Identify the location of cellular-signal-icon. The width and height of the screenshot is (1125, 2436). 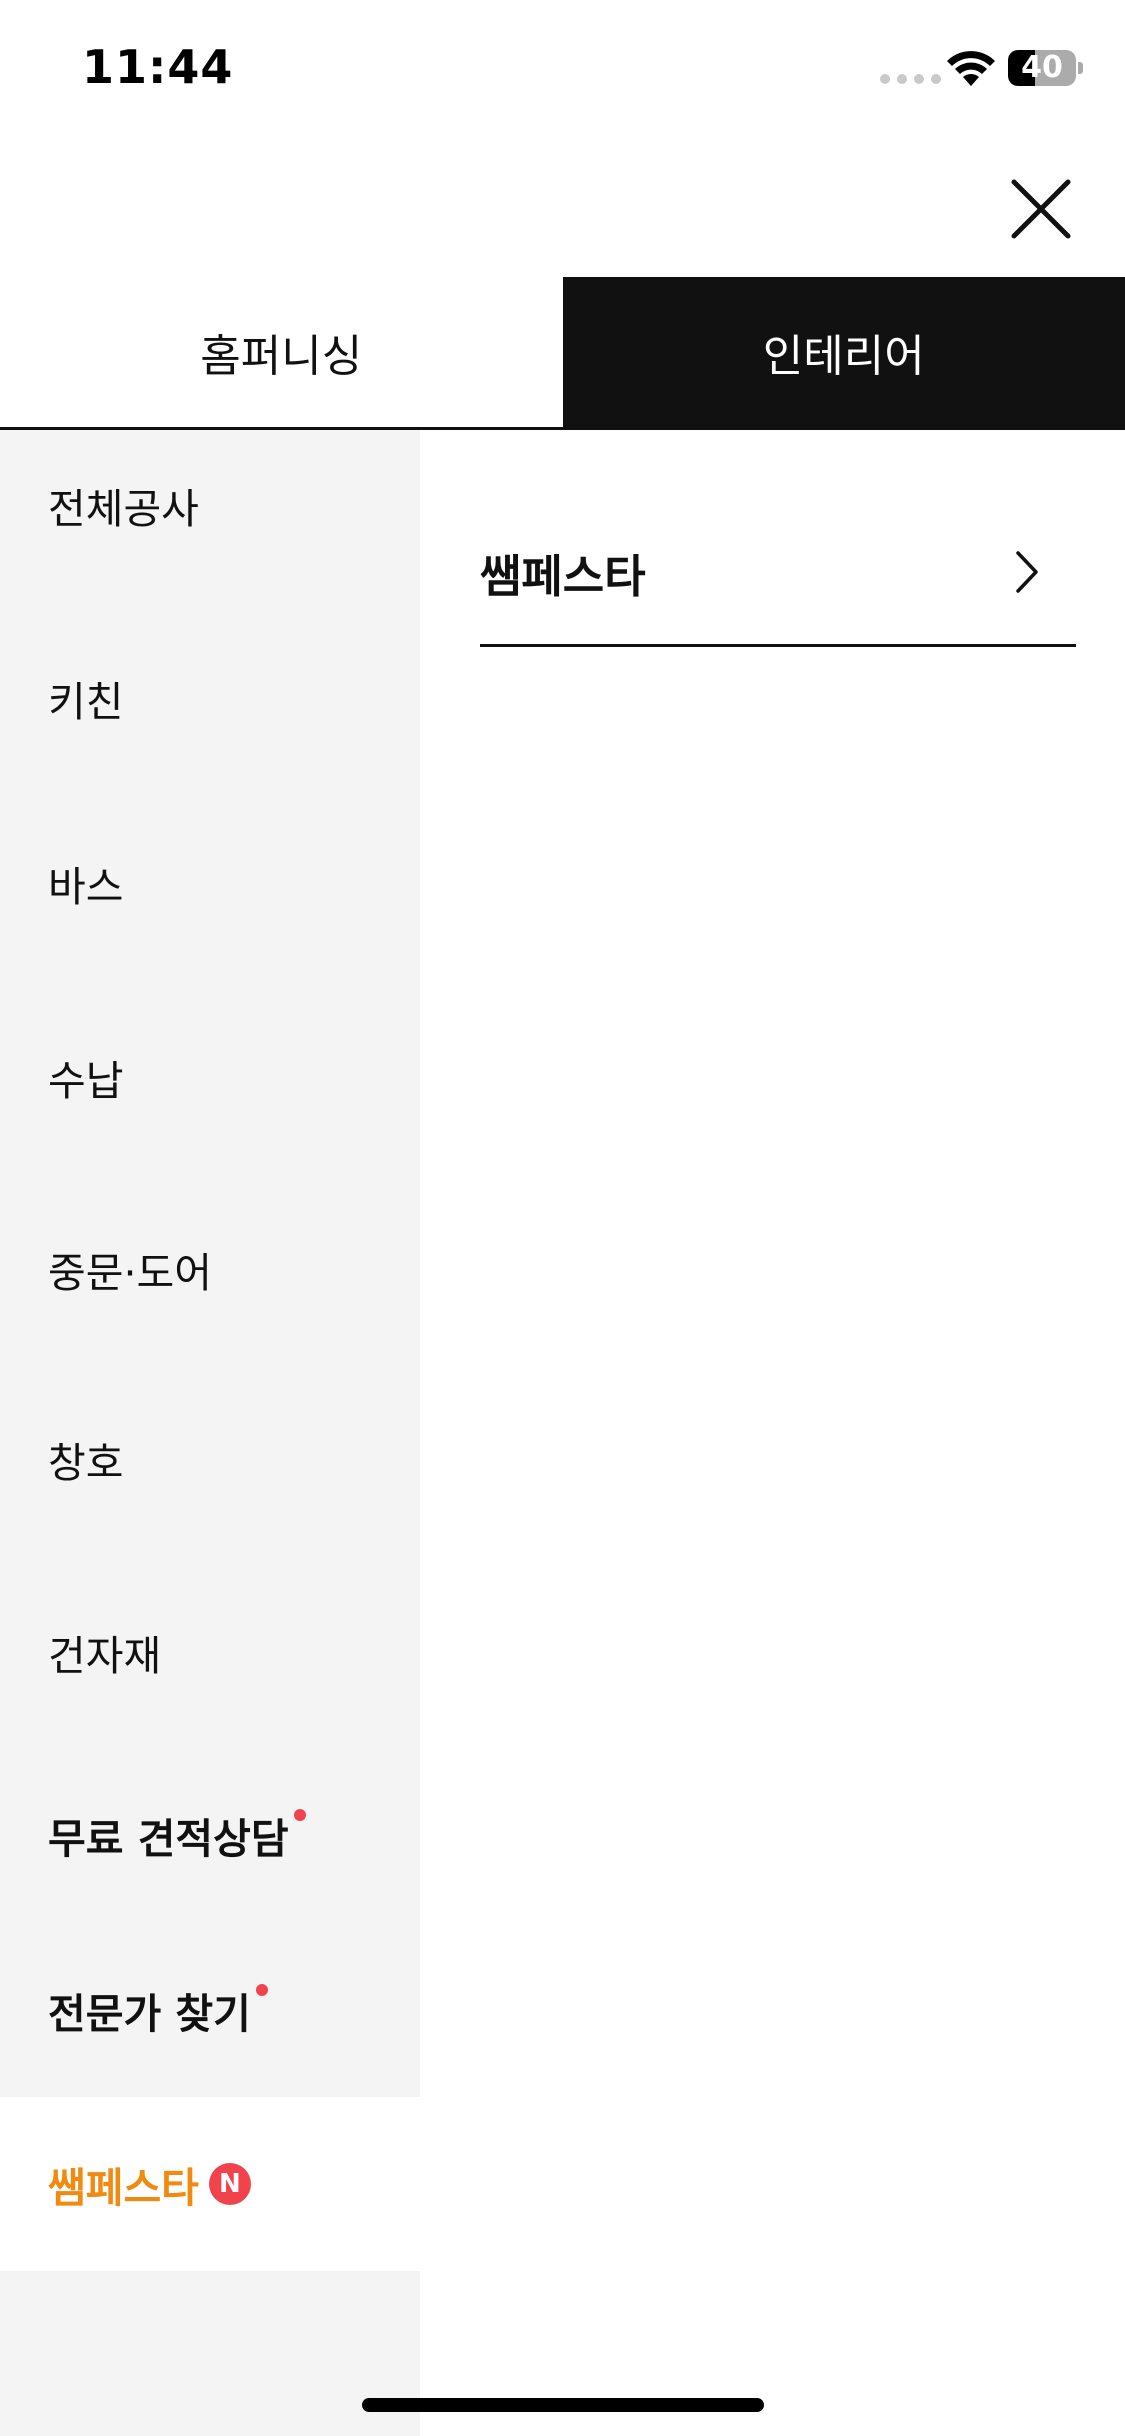
(910, 79).